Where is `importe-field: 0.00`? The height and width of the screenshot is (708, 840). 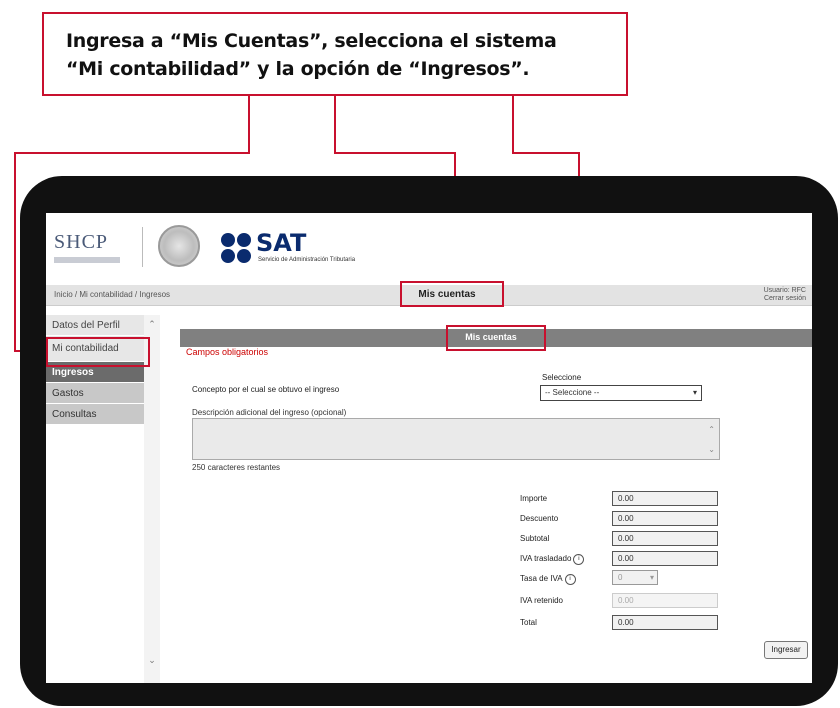
importe-field: 0.00 is located at coordinates (665, 498).